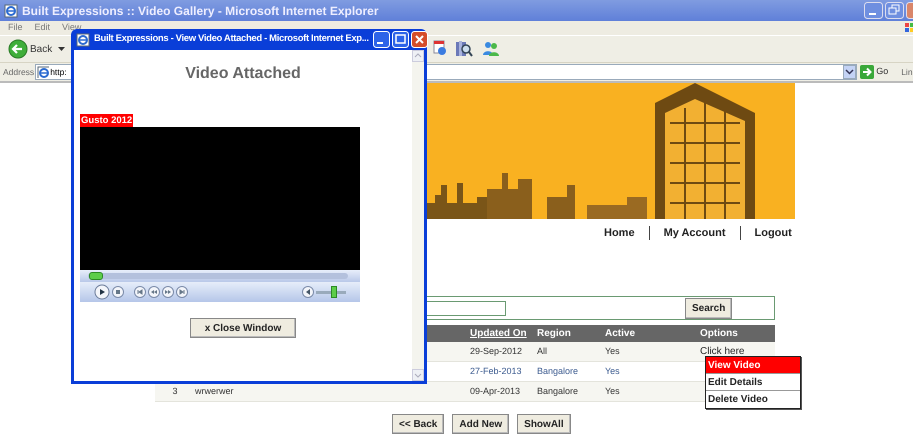 Image resolution: width=913 pixels, height=443 pixels. Describe the element at coordinates (620, 334) in the screenshot. I see `column-header: Active` at that location.